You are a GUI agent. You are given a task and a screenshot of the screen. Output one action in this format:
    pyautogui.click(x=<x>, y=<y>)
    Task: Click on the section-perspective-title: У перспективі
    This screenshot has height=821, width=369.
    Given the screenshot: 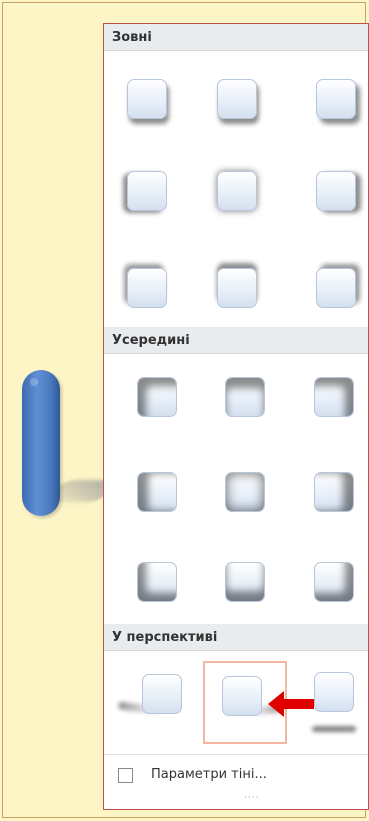 What is the action you would take?
    pyautogui.click(x=165, y=637)
    